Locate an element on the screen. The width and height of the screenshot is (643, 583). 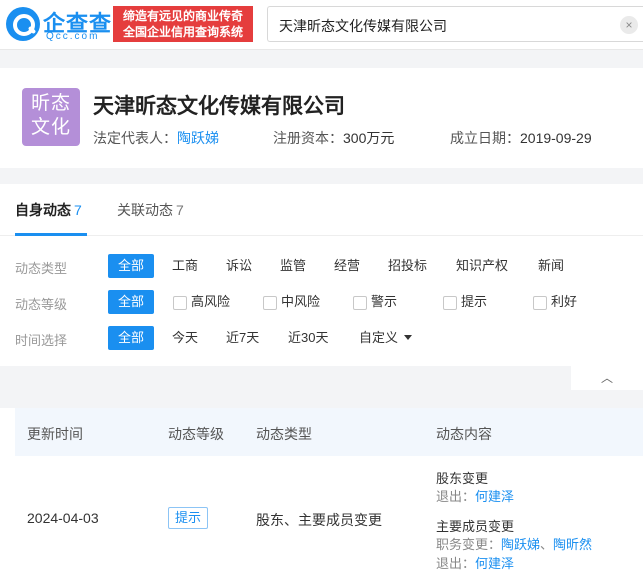
member-exit-label: 退出： is located at coordinates (456, 563).